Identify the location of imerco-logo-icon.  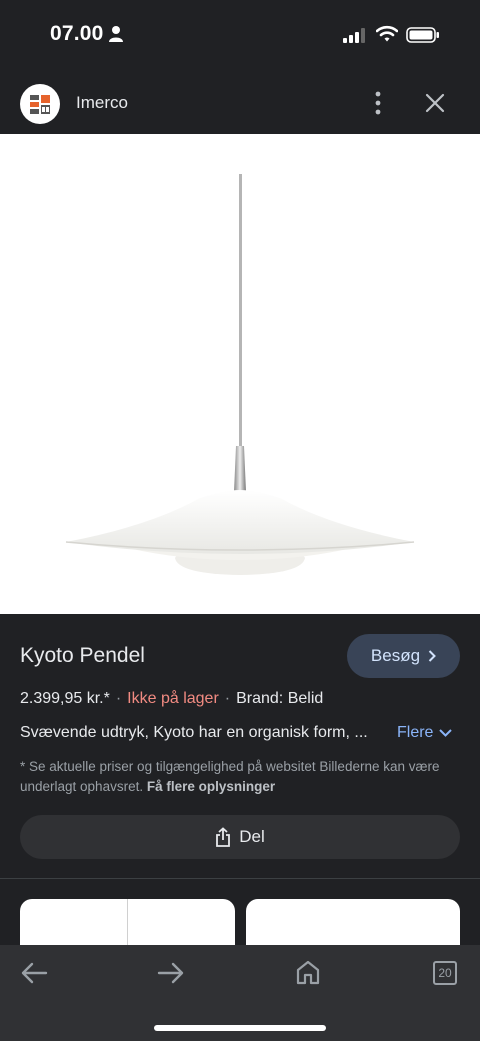
(40, 104).